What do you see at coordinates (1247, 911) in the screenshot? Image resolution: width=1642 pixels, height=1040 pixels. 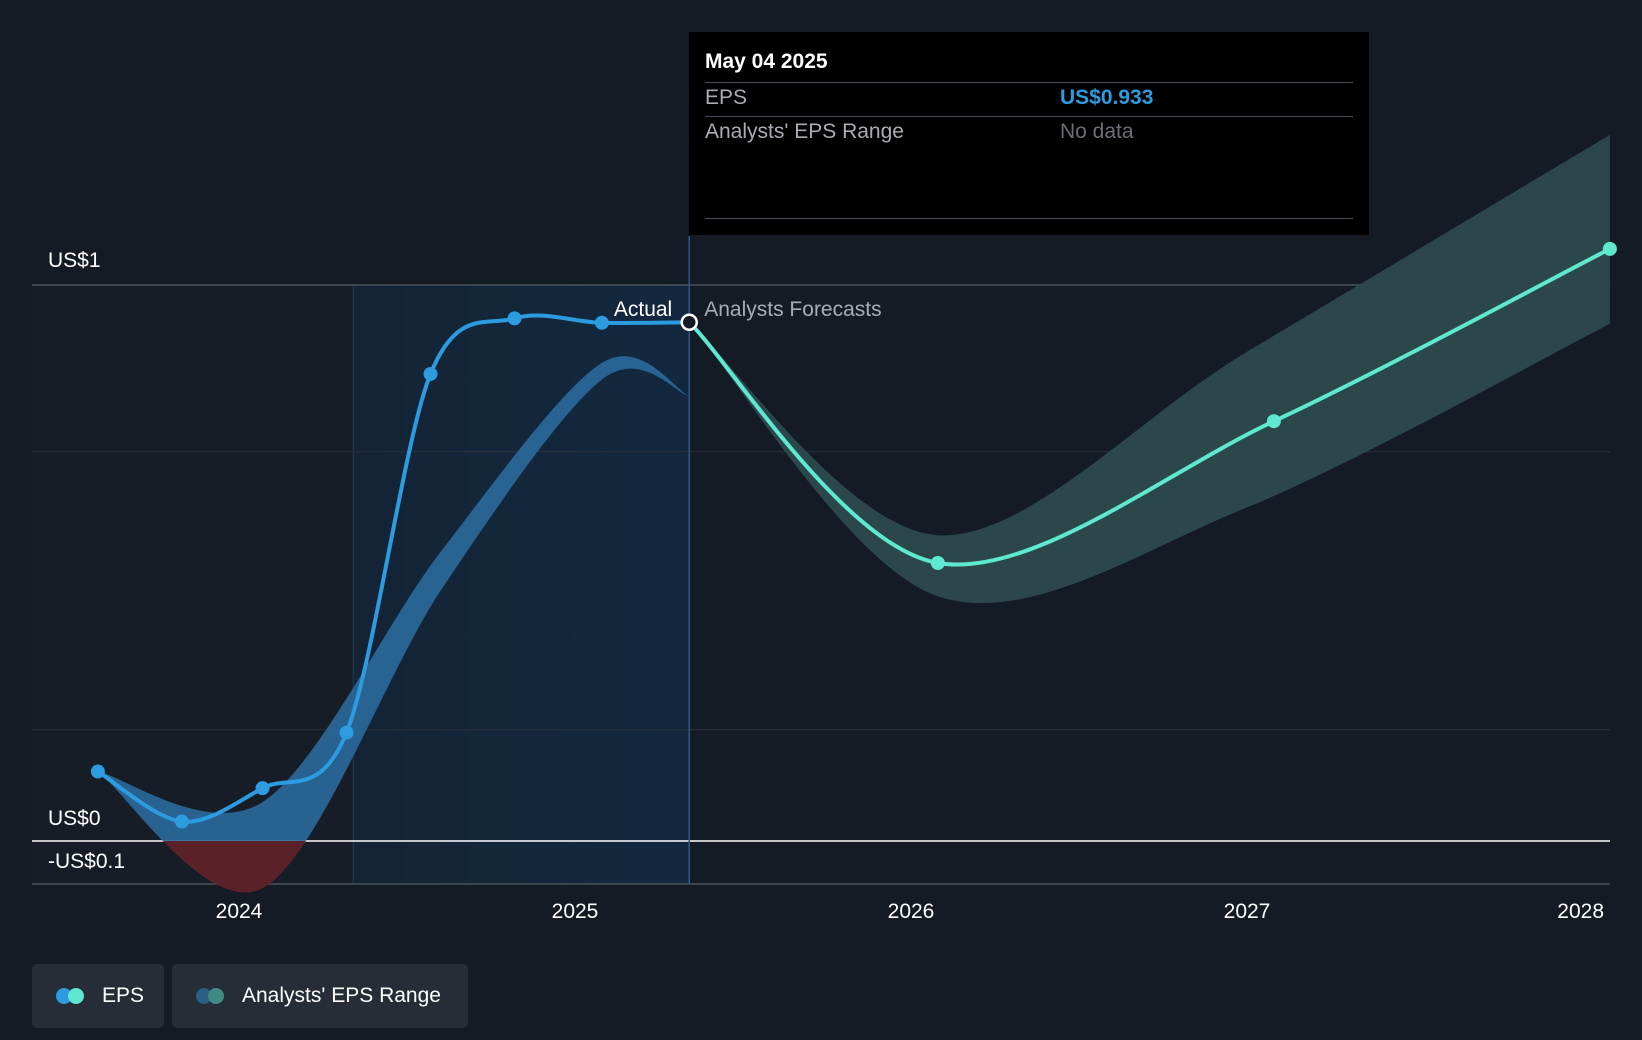 I see `x-tick-label: 2027` at bounding box center [1247, 911].